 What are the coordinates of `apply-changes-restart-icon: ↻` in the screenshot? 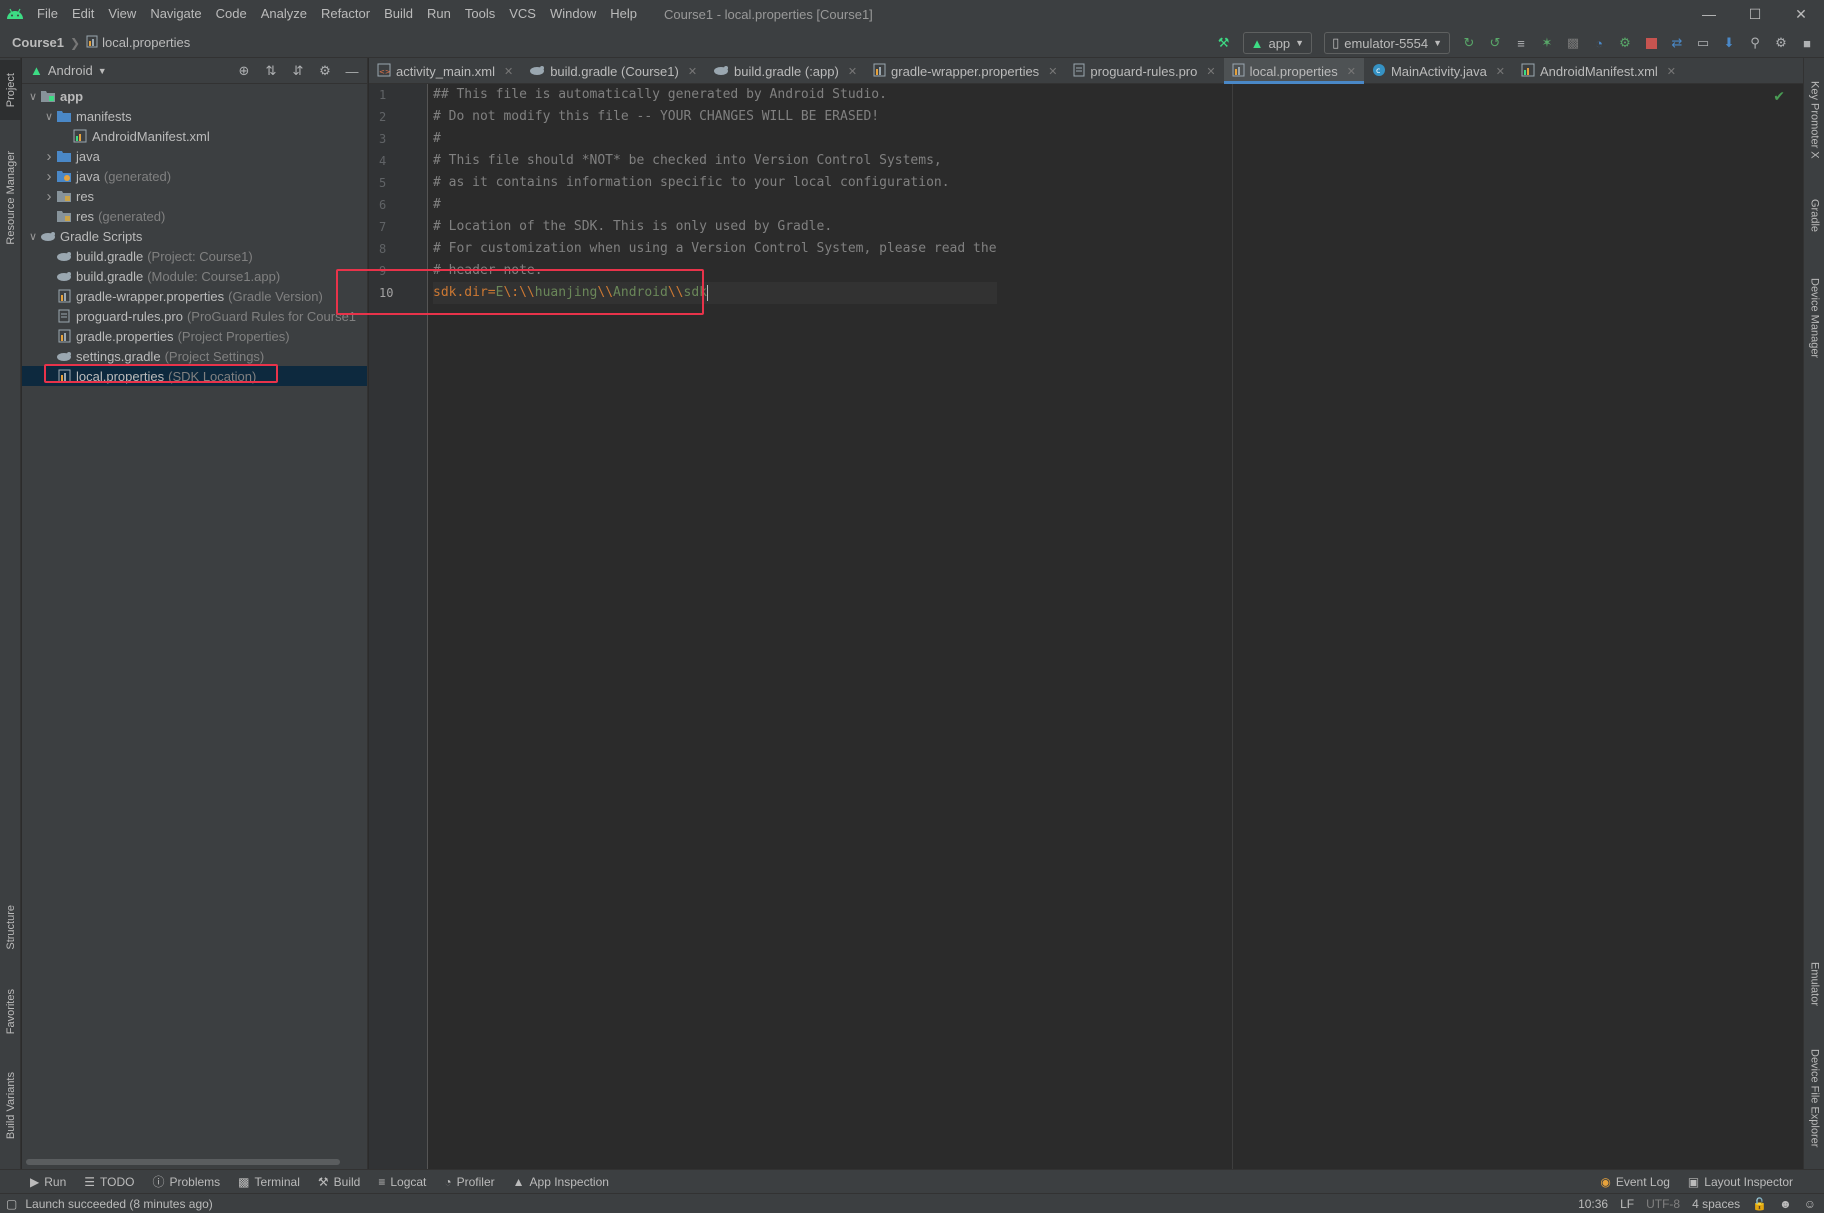 It's located at (1469, 43).